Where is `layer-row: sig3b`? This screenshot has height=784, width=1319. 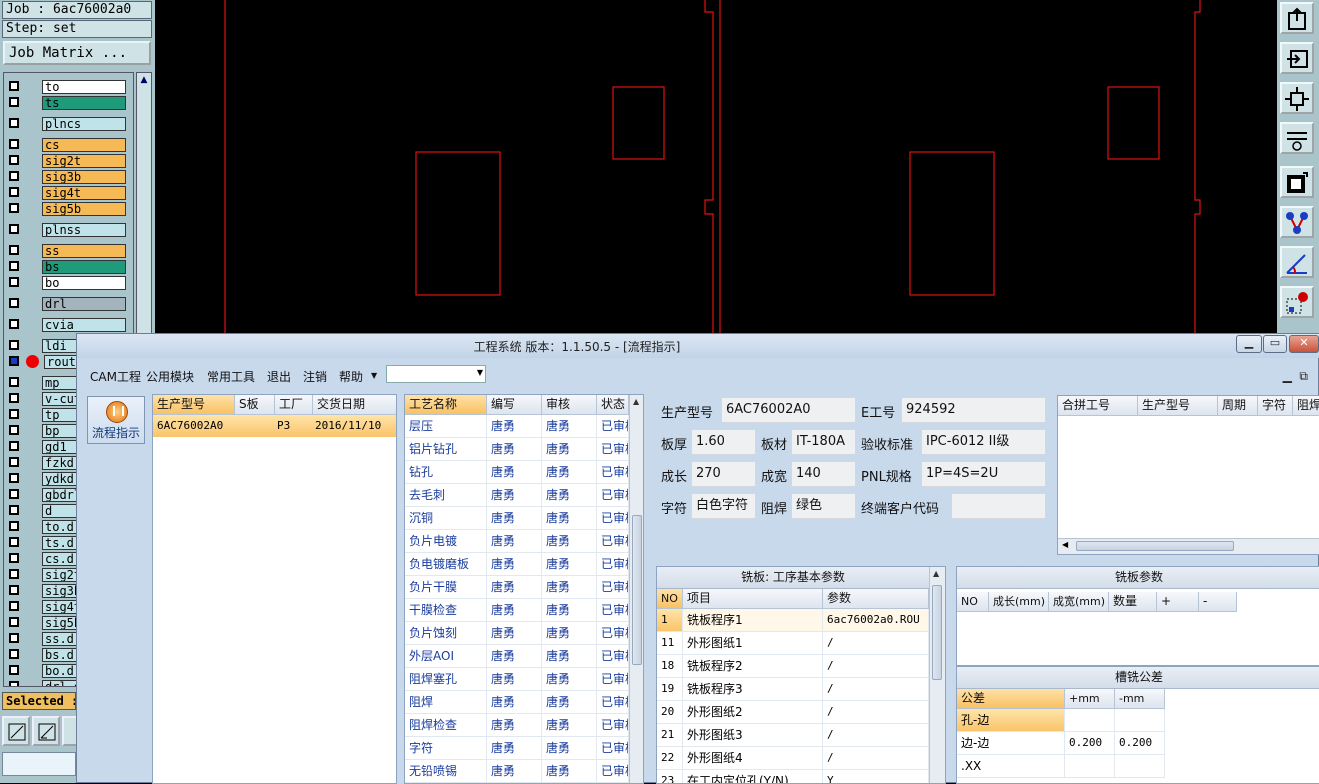
layer-row: sig3b is located at coordinates (69, 177).